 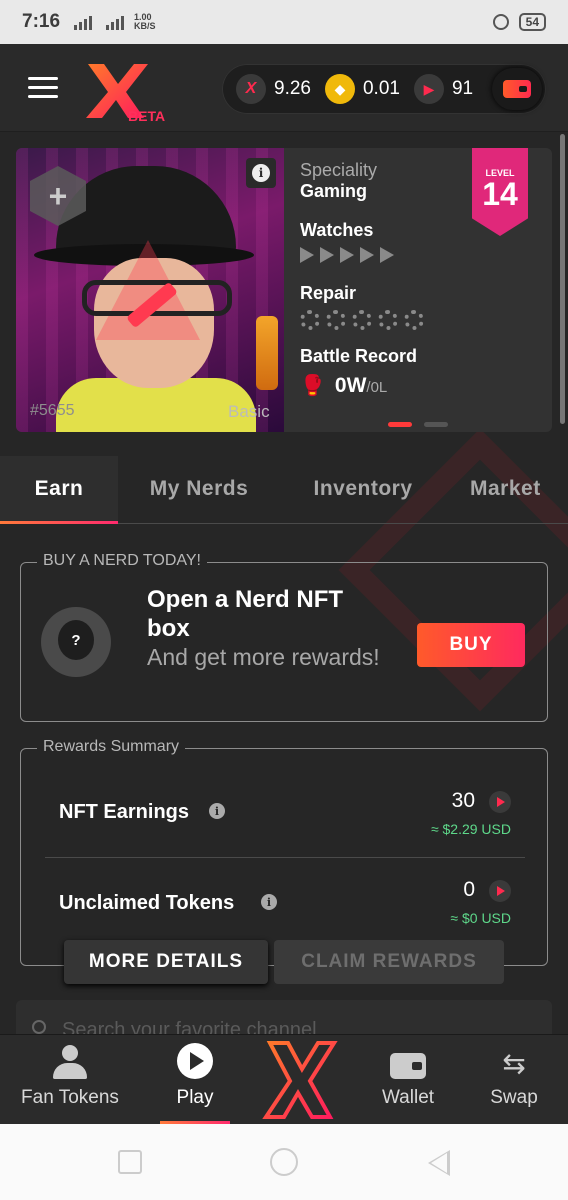 What do you see at coordinates (480, 918) in the screenshot?
I see `reward-usd: ≈ $0 USD` at bounding box center [480, 918].